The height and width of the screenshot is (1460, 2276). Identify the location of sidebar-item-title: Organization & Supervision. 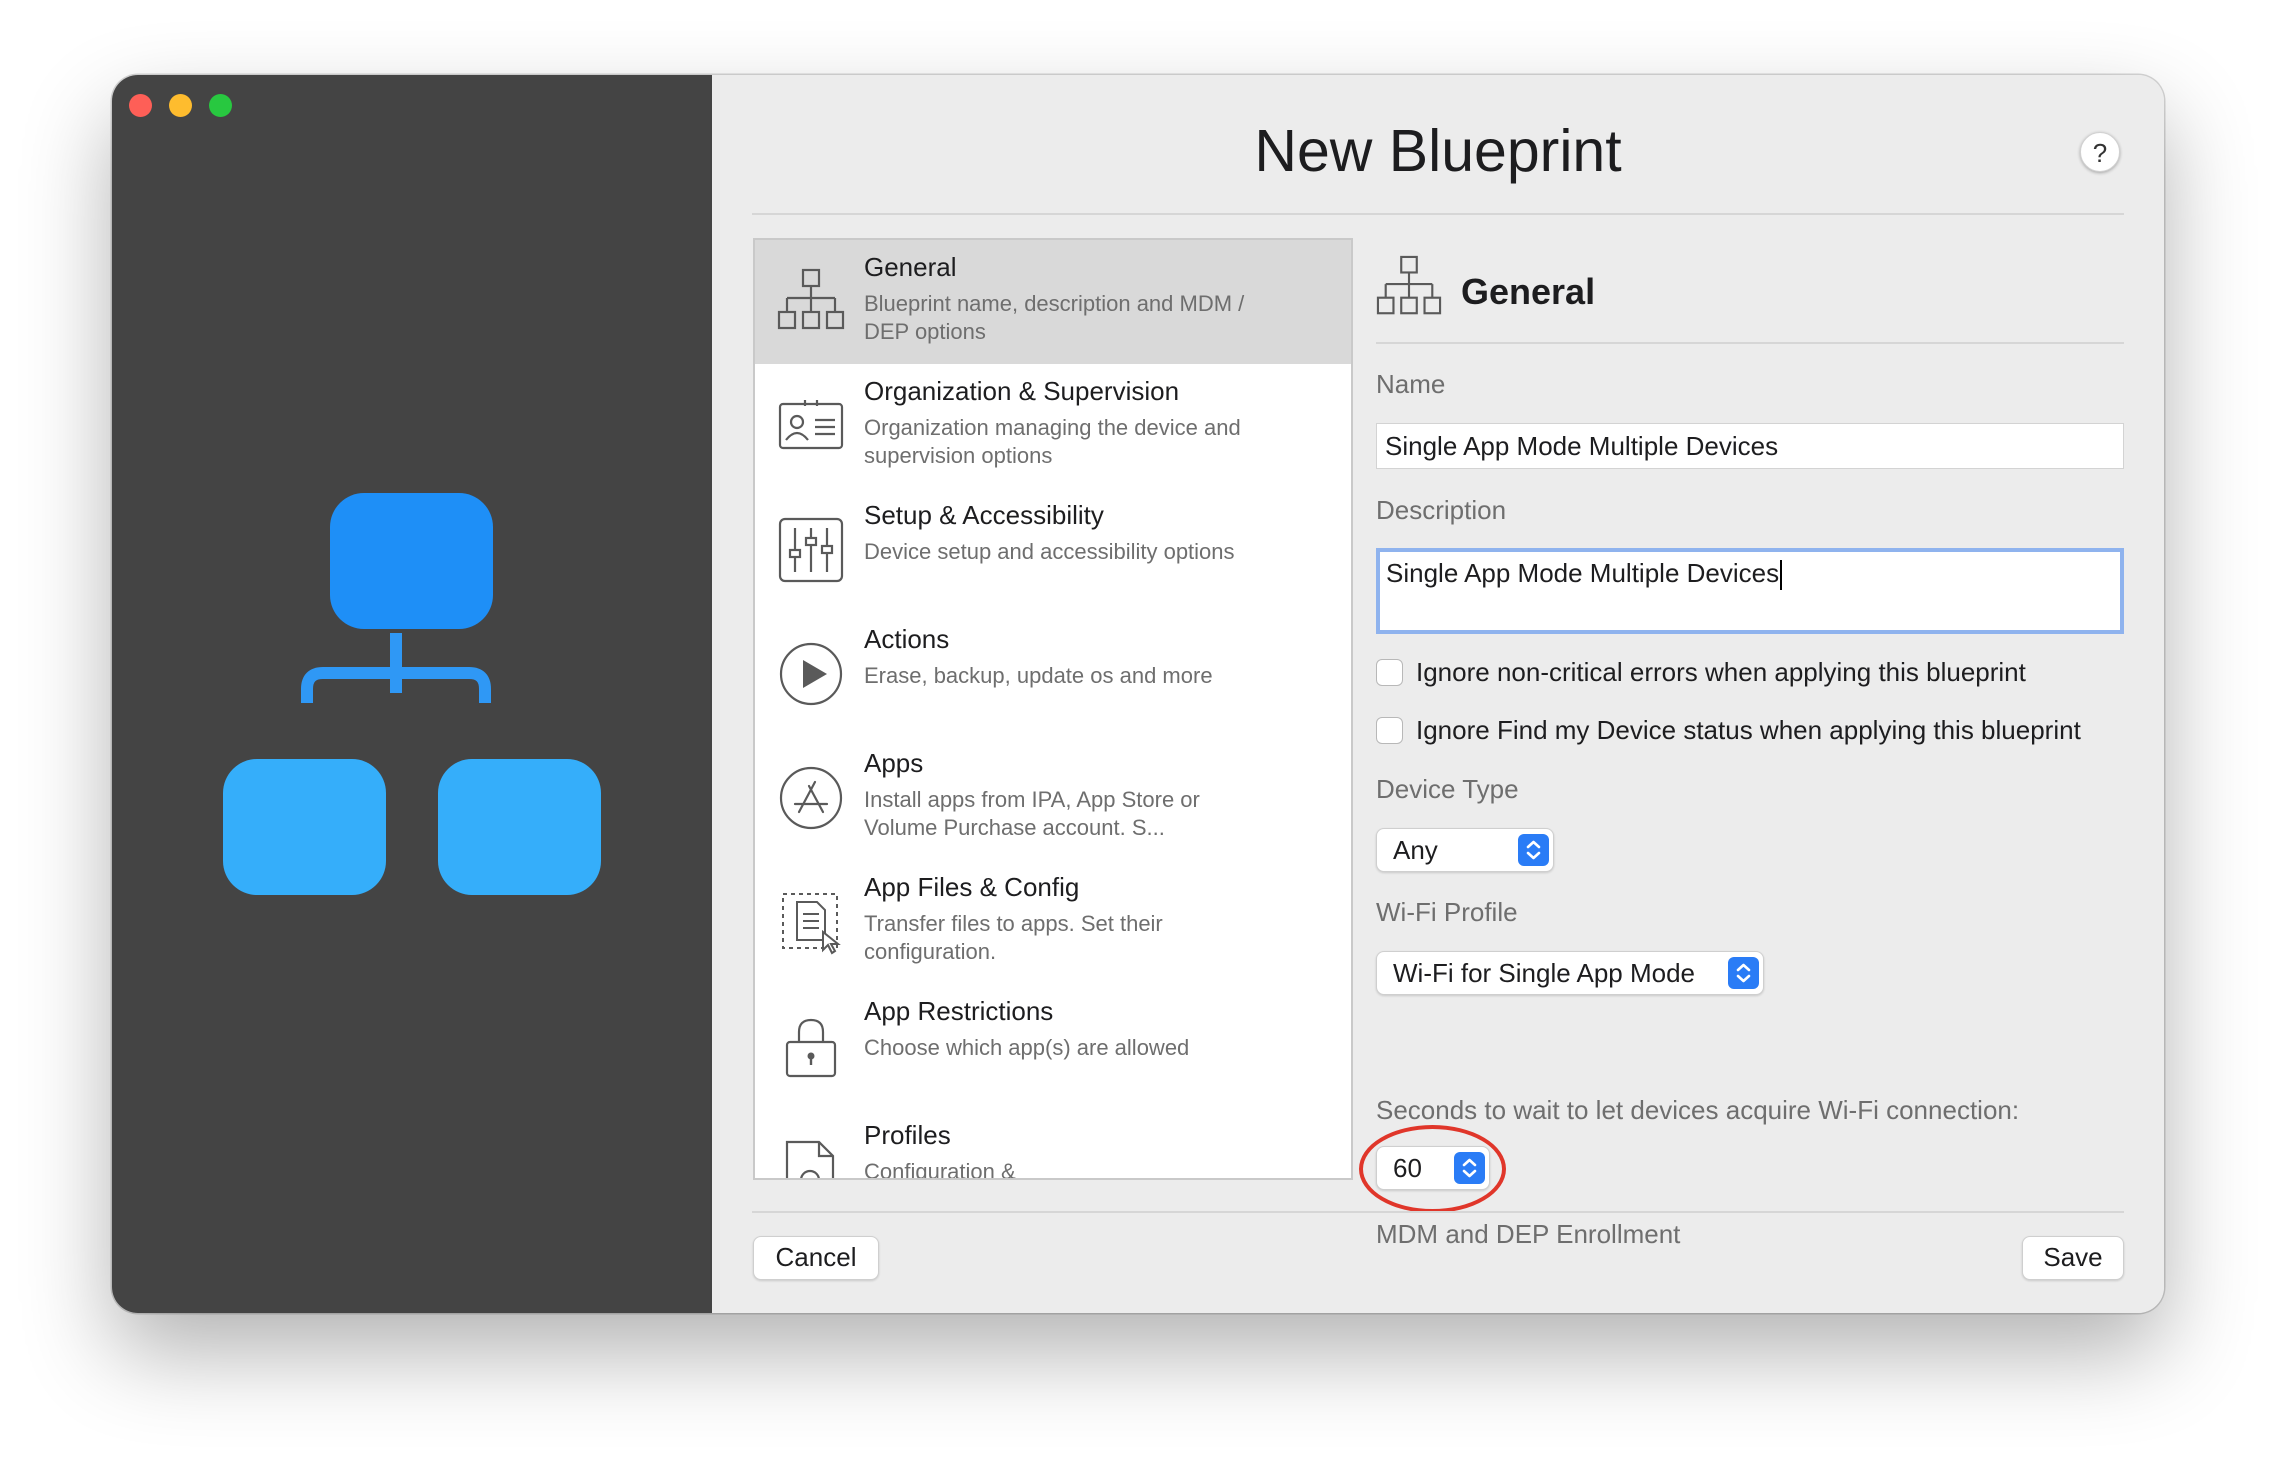
(1022, 391).